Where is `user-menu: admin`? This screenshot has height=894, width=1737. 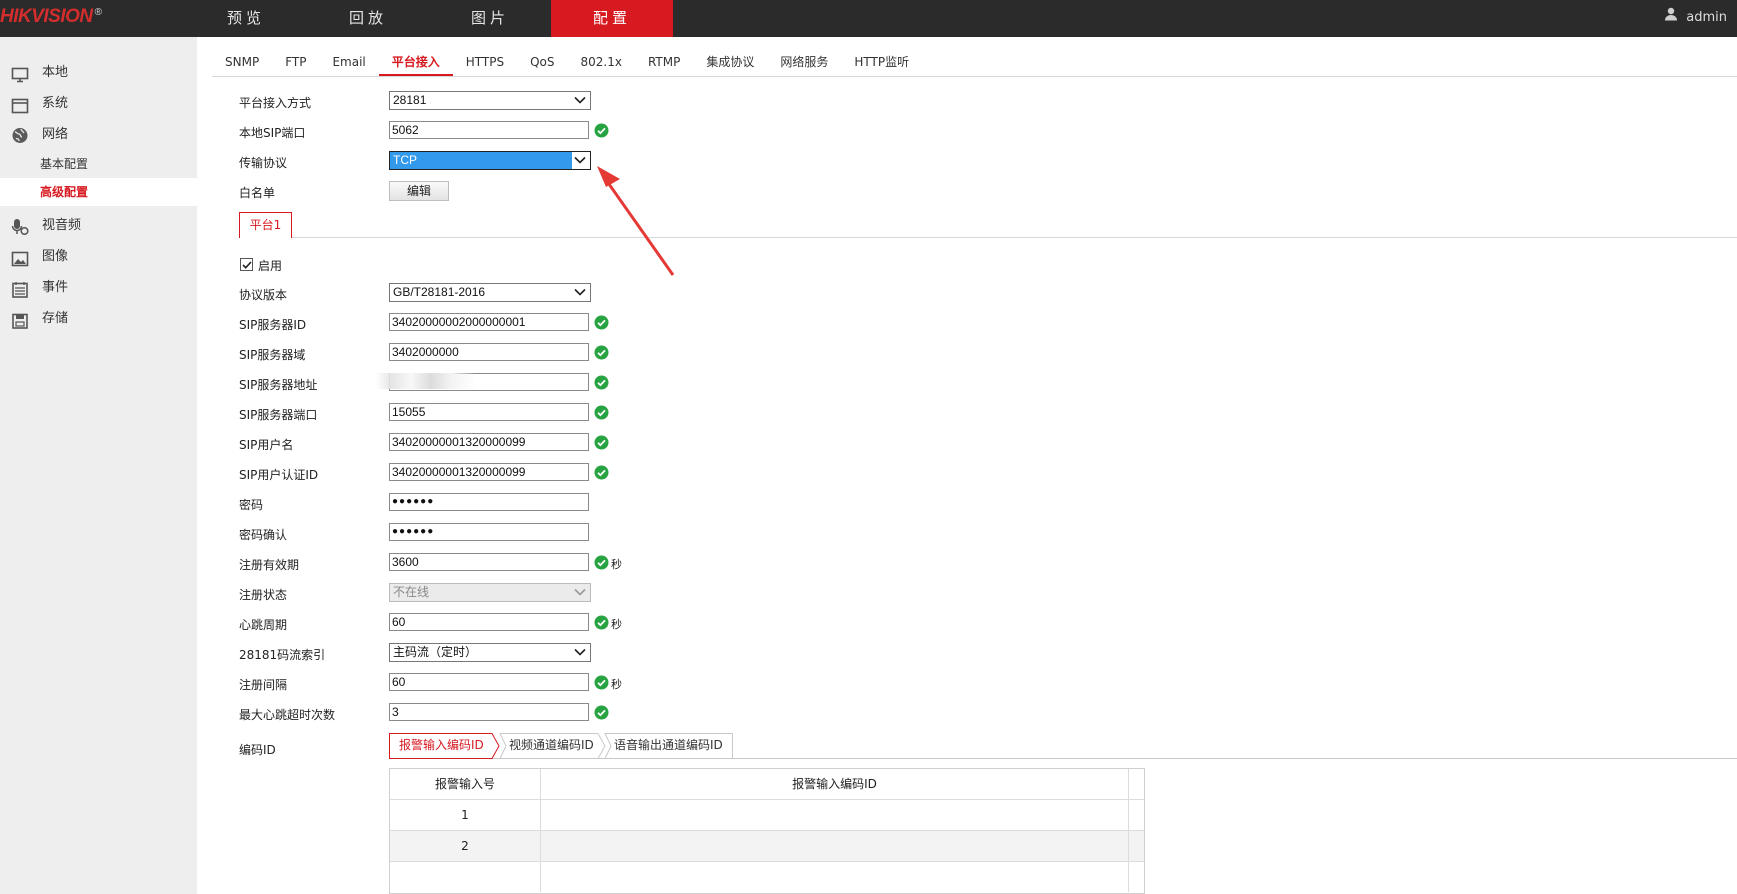 user-menu: admin is located at coordinates (1695, 18).